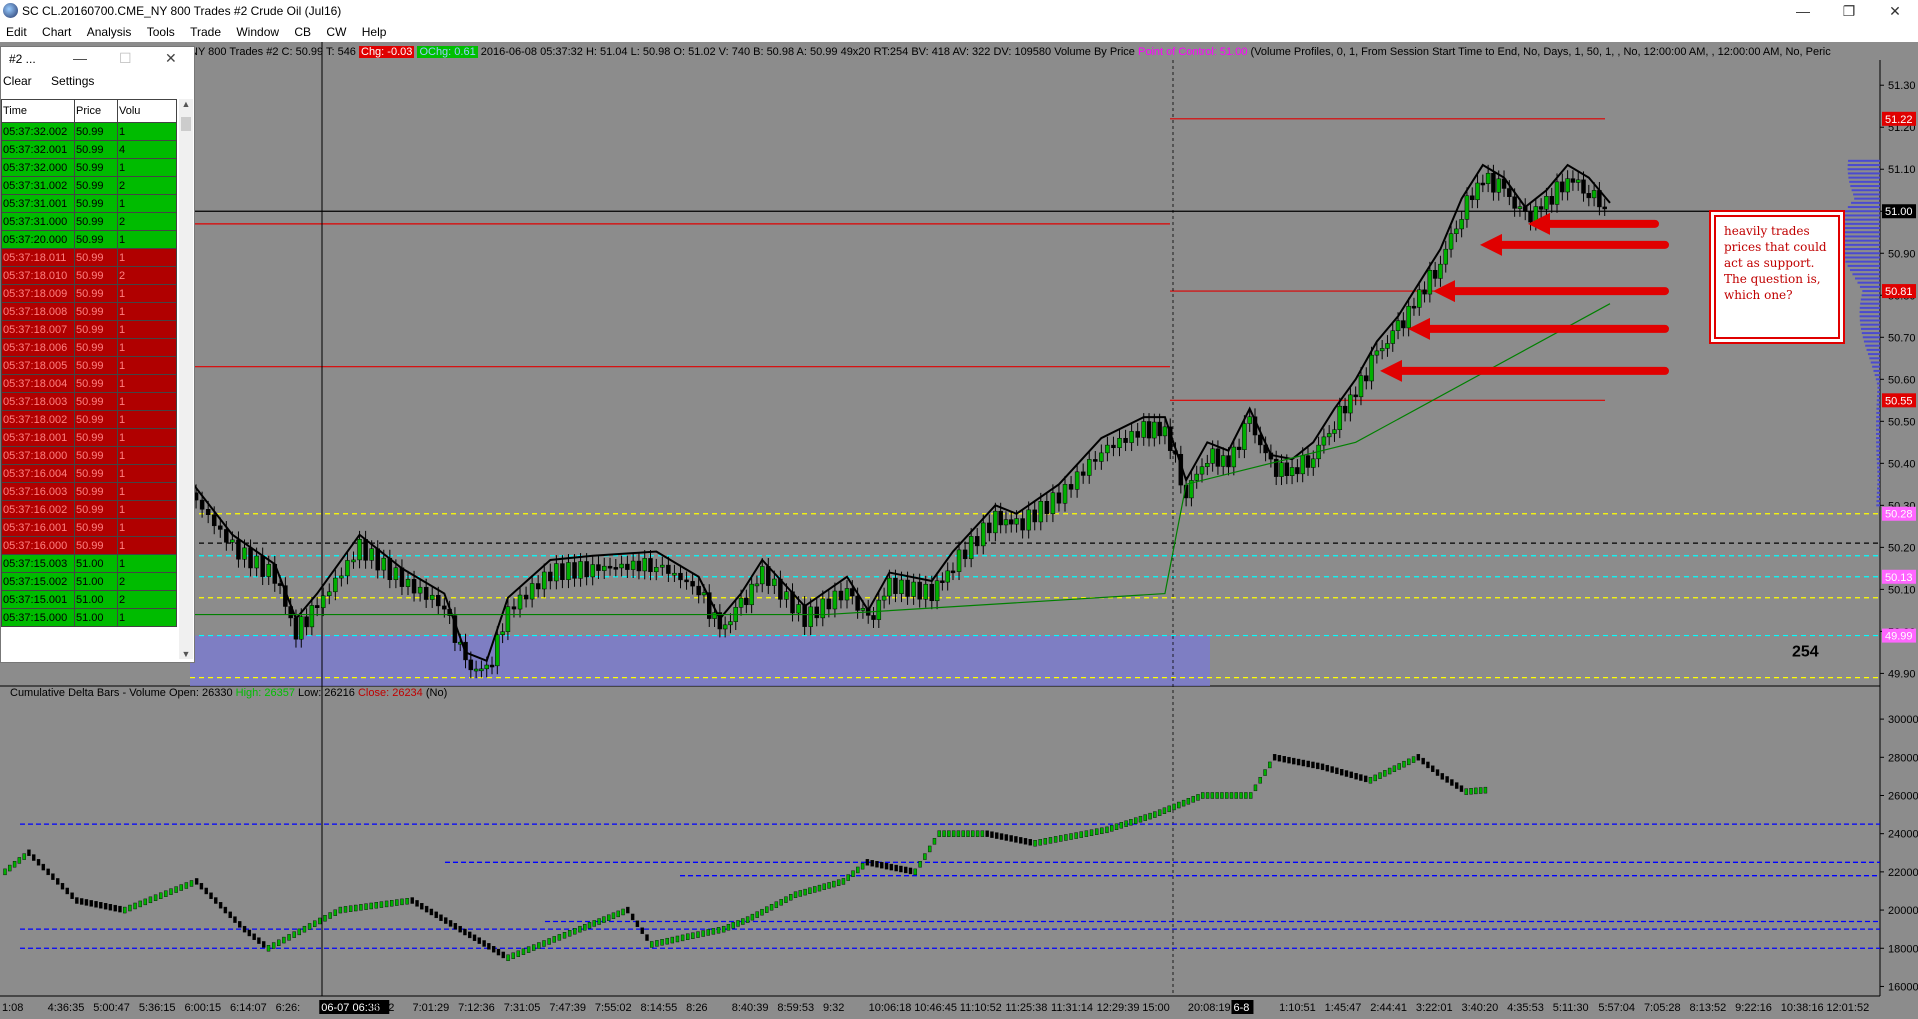  Describe the element at coordinates (16, 32) in the screenshot. I see `menu-edit: Edit` at that location.